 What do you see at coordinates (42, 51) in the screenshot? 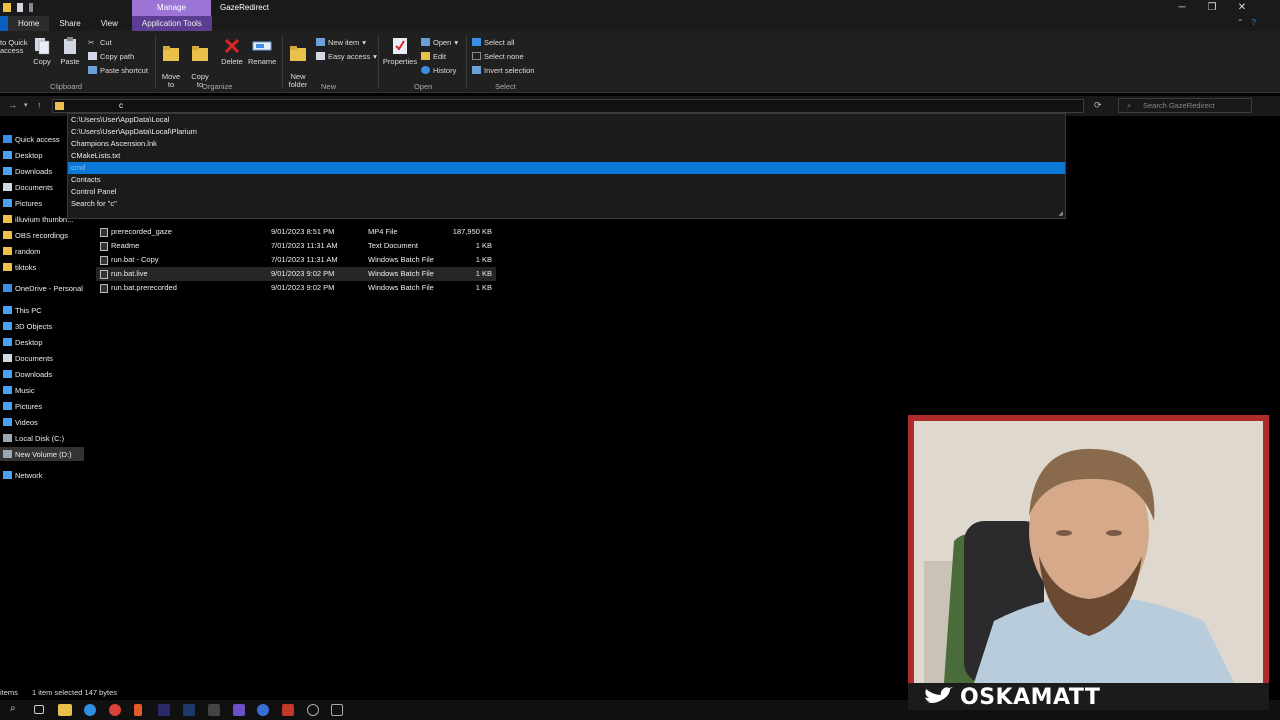
I see `copy-button: Copy` at bounding box center [42, 51].